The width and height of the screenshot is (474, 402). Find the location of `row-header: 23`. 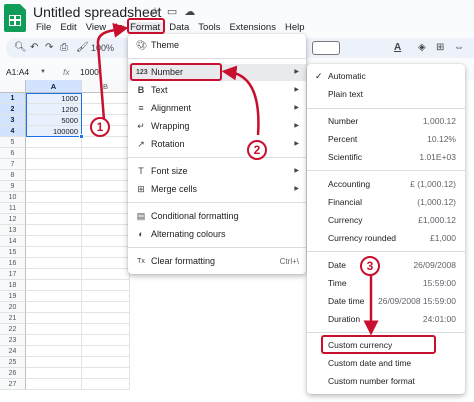

row-header: 23 is located at coordinates (13, 340).